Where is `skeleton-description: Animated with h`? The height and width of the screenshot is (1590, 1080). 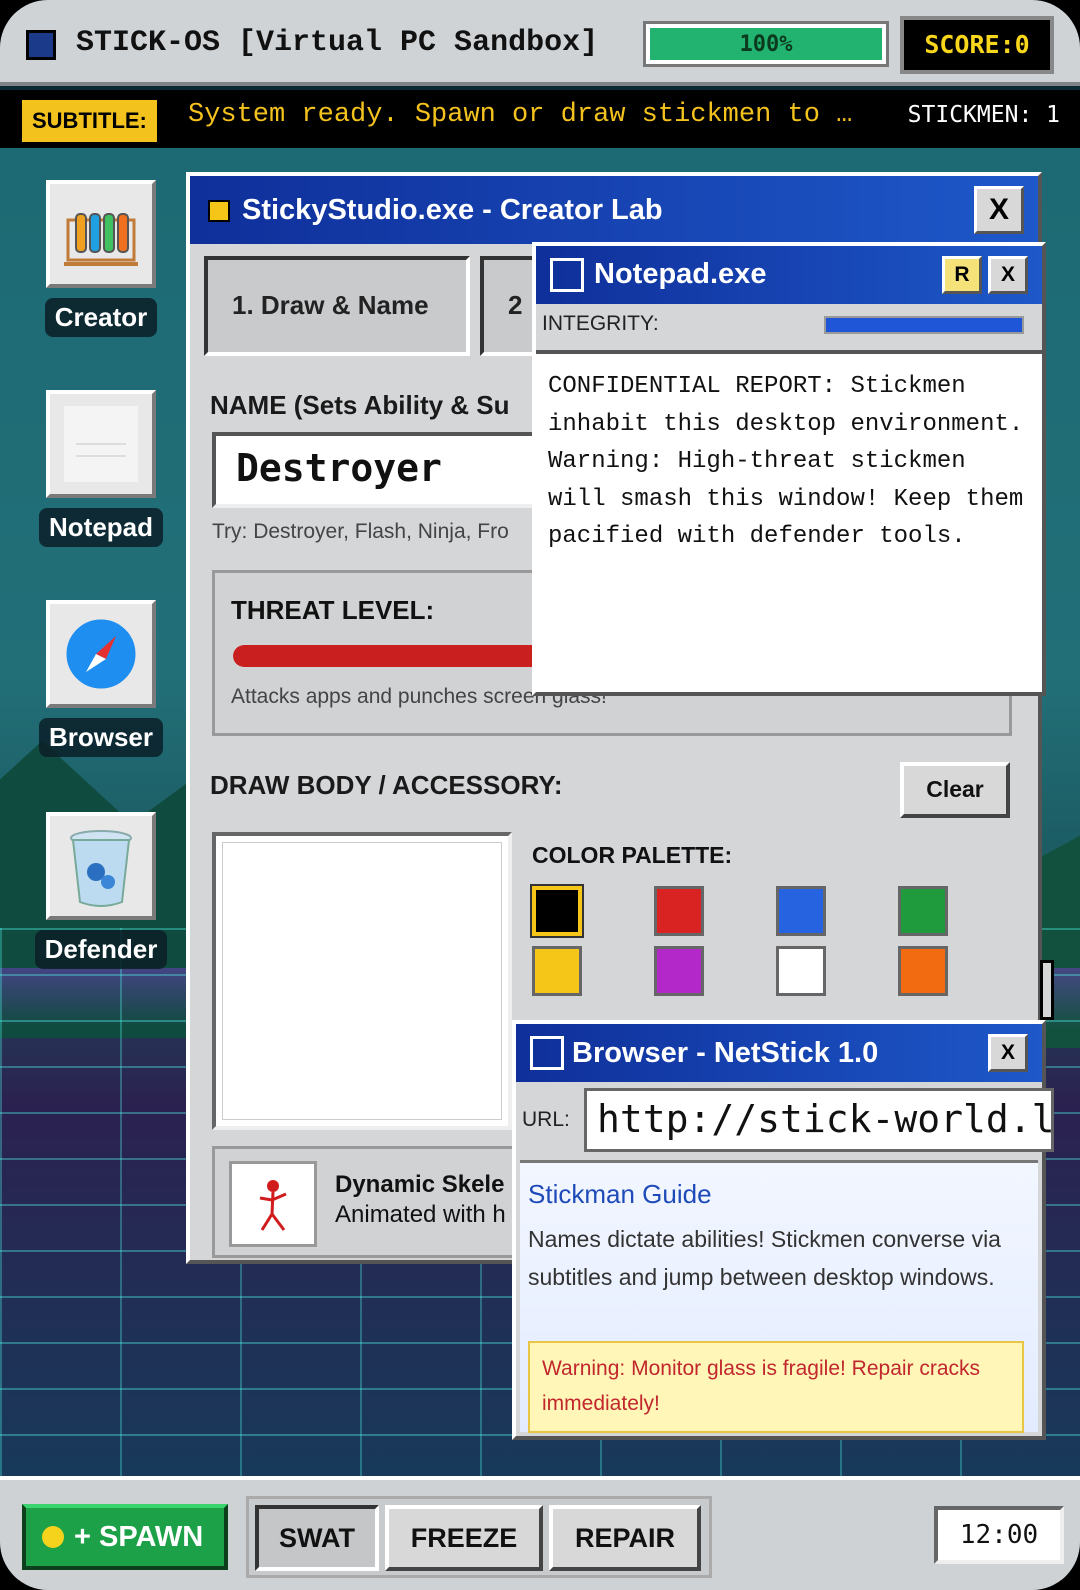
skeleton-description: Animated with h is located at coordinates (420, 1214).